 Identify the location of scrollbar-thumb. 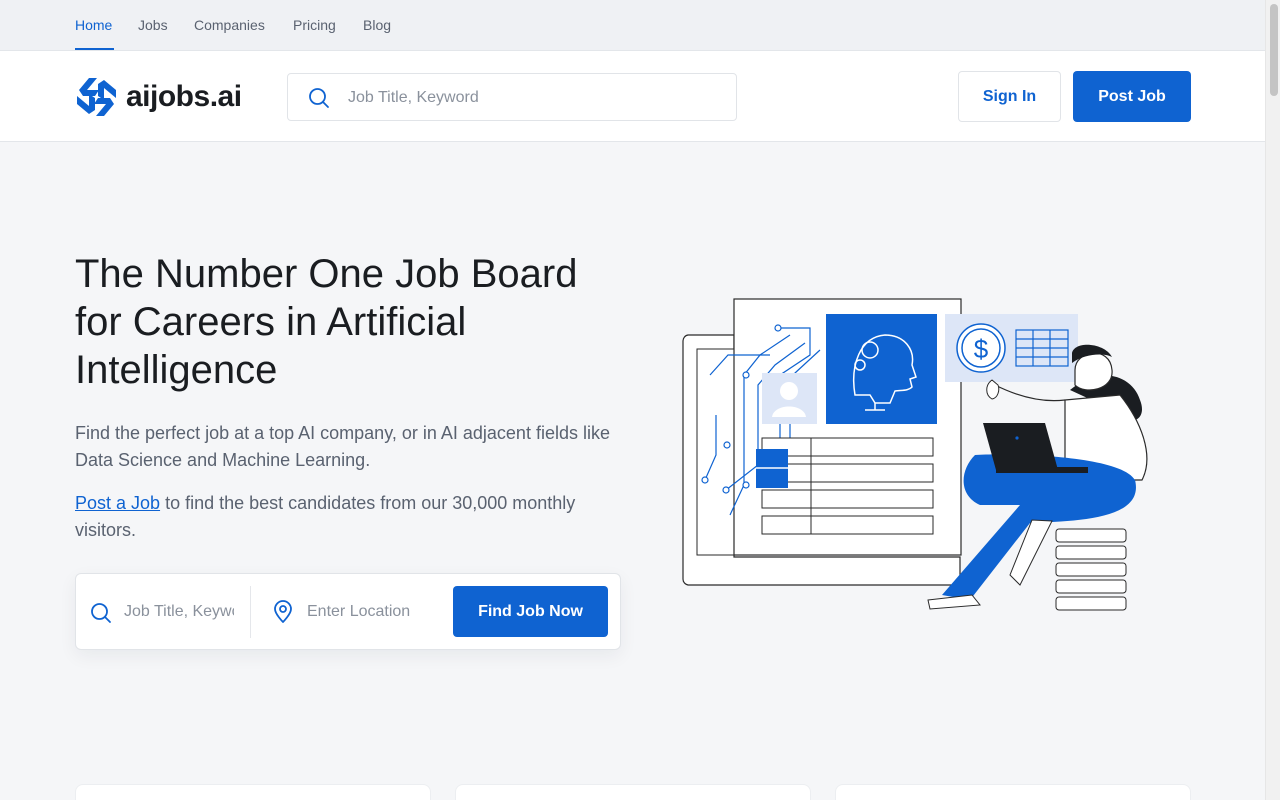
(1274, 50).